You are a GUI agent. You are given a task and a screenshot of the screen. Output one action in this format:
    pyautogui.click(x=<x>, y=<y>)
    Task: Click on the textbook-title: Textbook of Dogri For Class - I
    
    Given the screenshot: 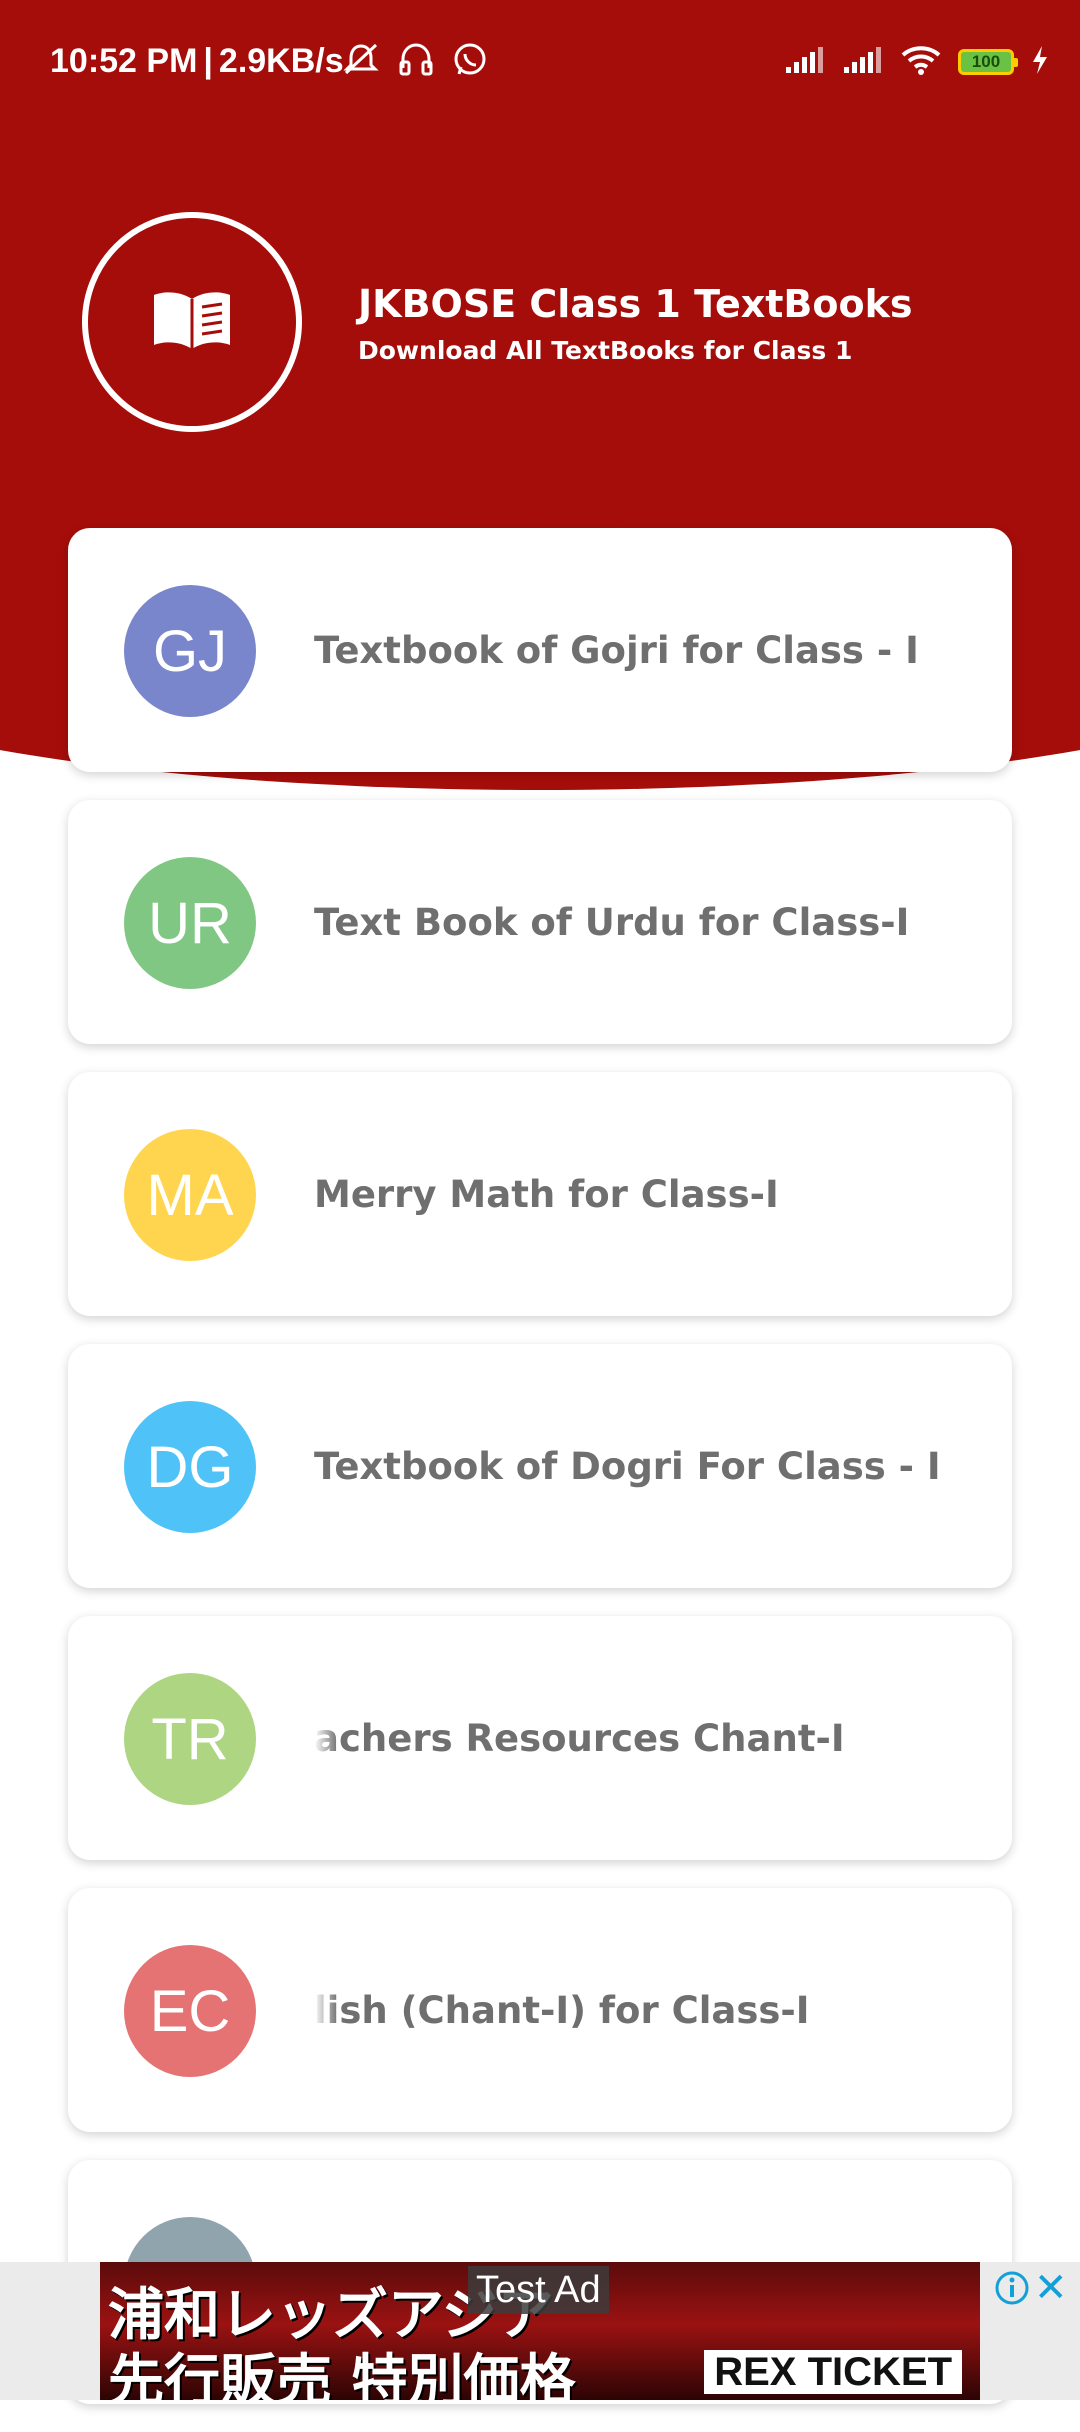 What is the action you would take?
    pyautogui.click(x=627, y=1466)
    